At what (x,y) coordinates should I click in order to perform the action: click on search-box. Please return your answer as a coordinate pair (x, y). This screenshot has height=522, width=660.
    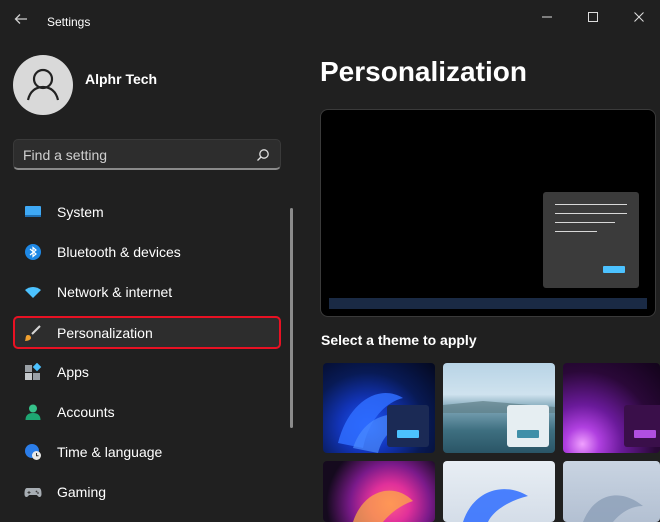
    Looking at the image, I should click on (147, 154).